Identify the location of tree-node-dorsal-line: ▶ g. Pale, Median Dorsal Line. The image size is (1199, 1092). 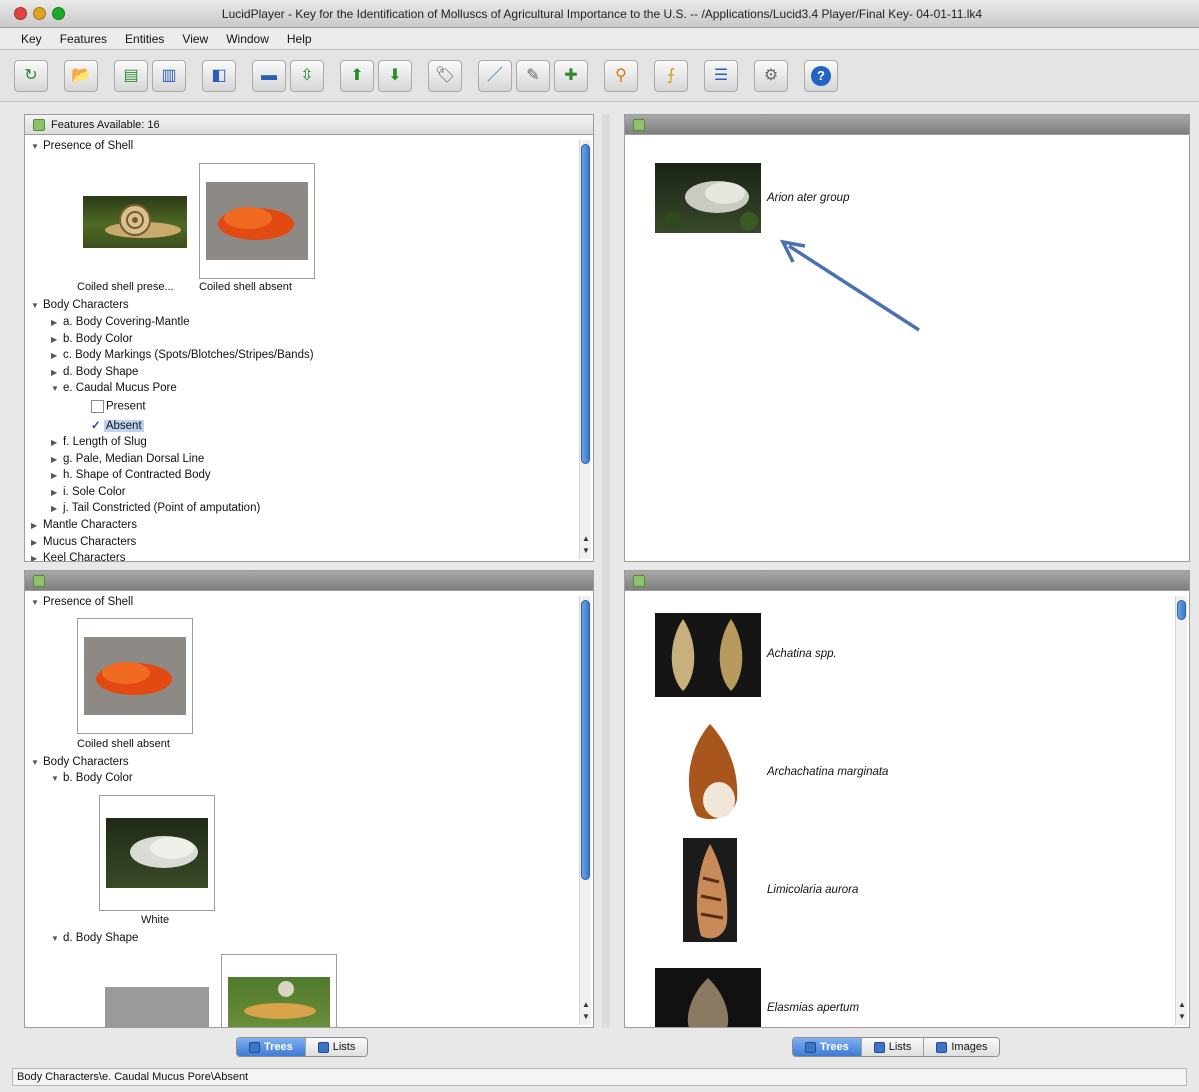
(127, 459).